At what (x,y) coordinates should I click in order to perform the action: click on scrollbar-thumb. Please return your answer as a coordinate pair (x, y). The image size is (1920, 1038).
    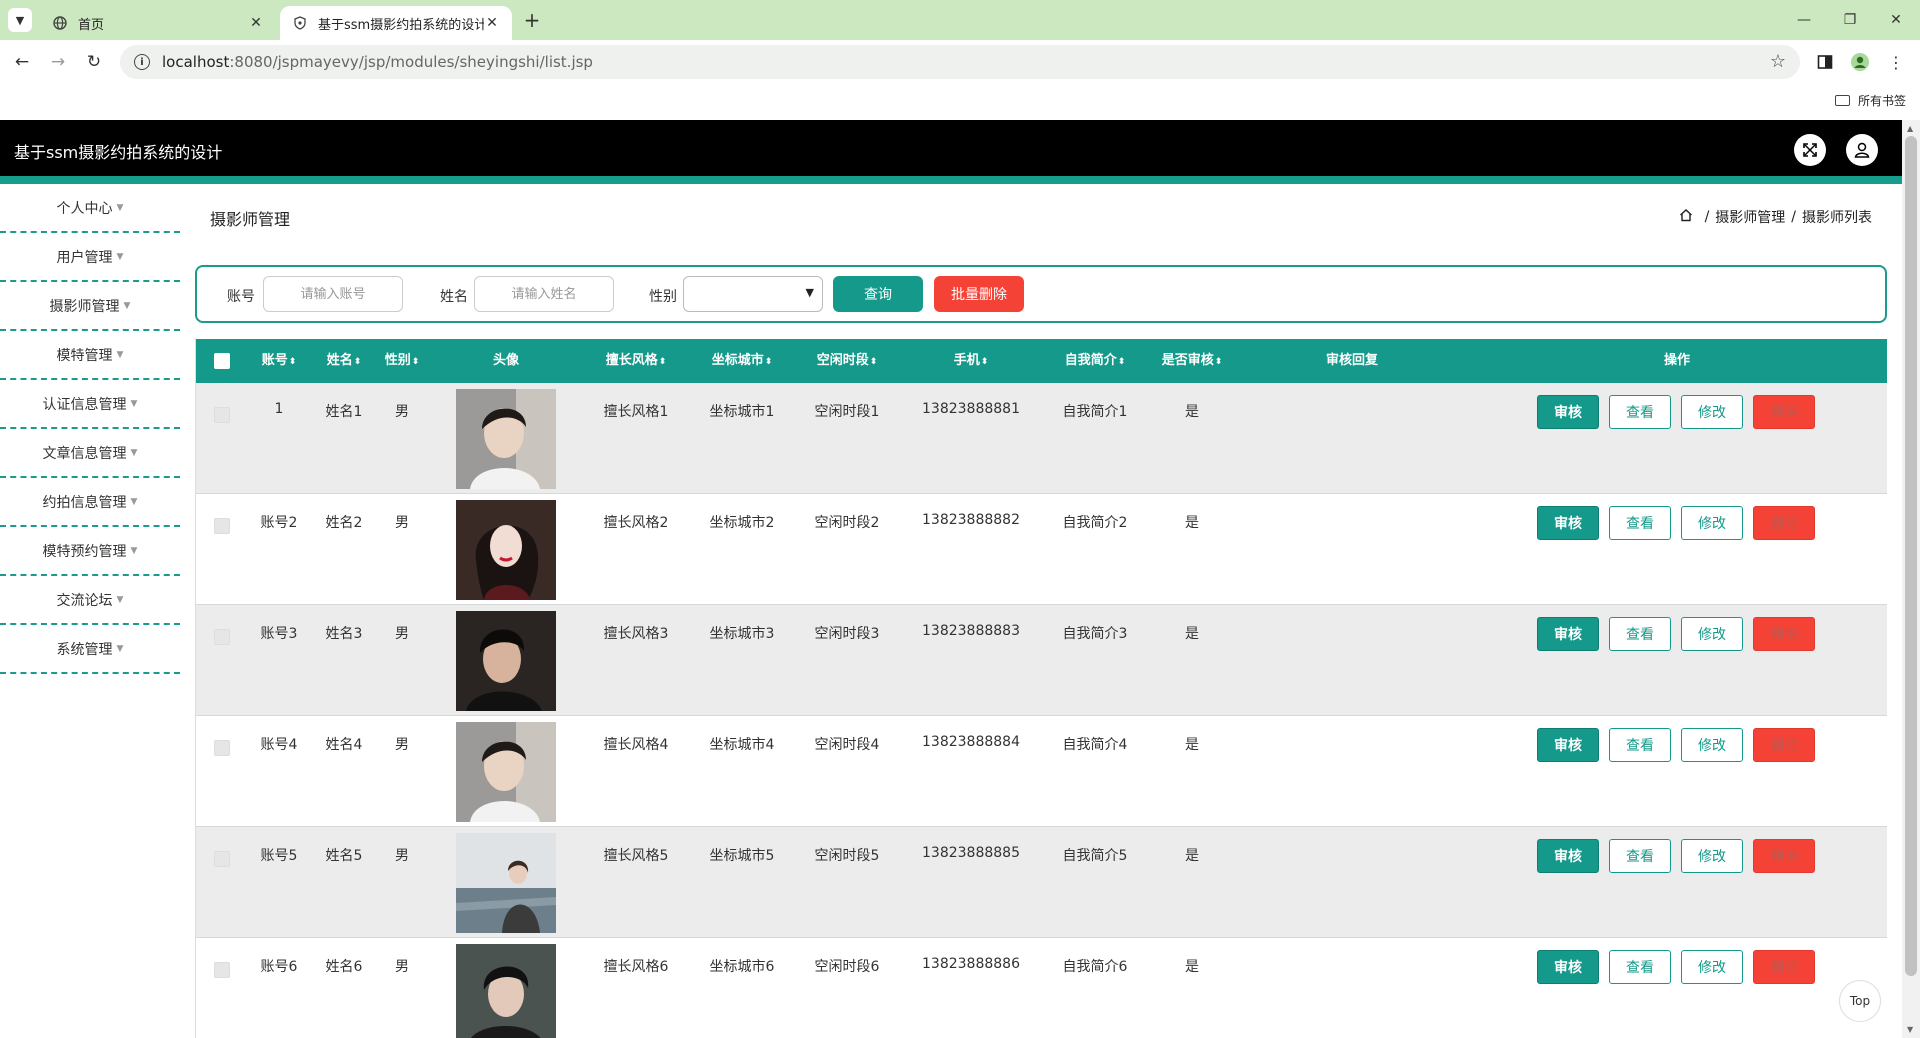
    Looking at the image, I should click on (1911, 556).